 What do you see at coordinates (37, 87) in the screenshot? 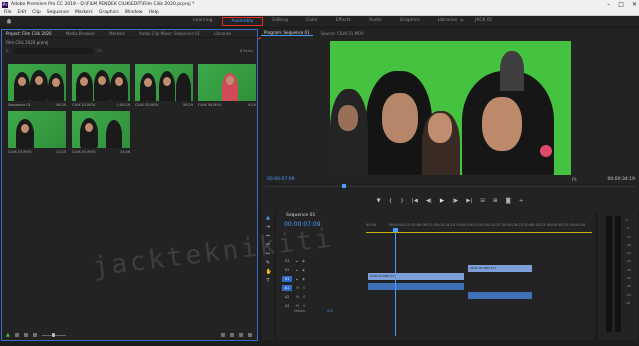
I see `clip-thumbnail: Sequence 01 59:29` at bounding box center [37, 87].